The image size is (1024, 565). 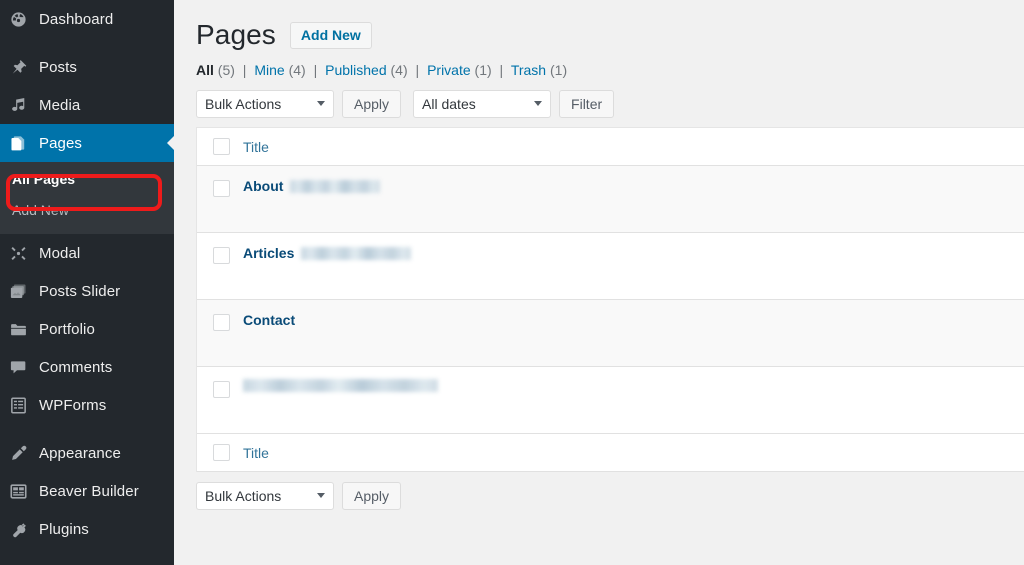 What do you see at coordinates (22, 291) in the screenshot?
I see `posts-slider-icon` at bounding box center [22, 291].